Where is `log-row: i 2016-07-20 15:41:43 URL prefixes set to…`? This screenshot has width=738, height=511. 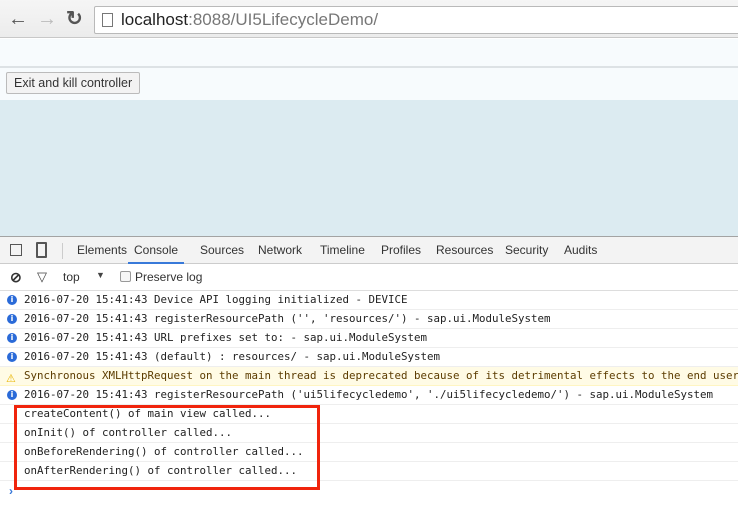 log-row: i 2016-07-20 15:41:43 URL prefixes set to… is located at coordinates (369, 338).